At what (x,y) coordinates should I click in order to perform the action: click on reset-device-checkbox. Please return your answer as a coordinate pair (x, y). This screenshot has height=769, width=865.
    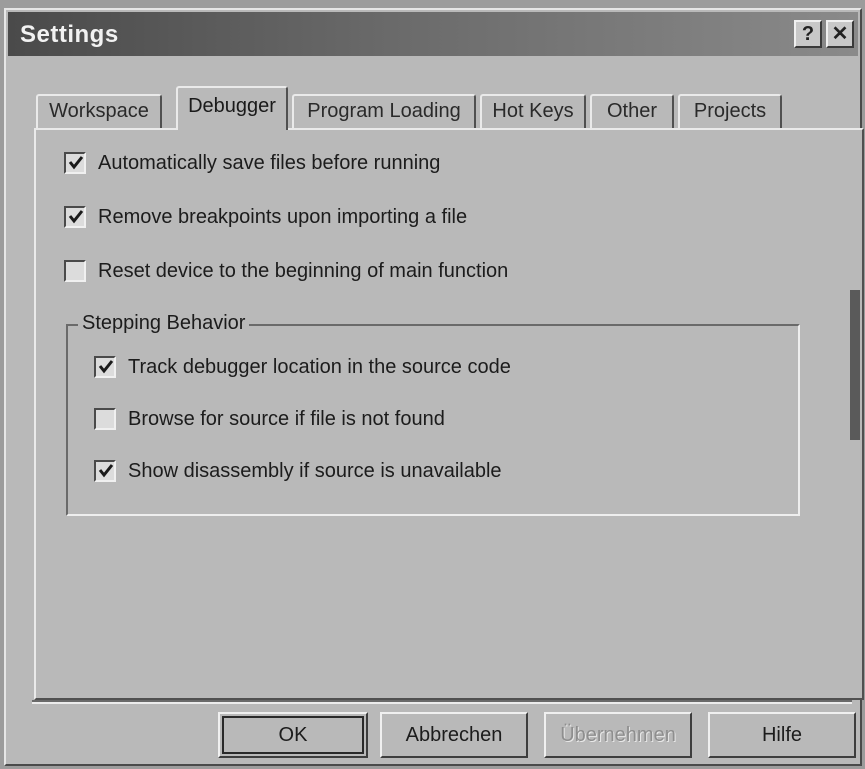
    Looking at the image, I should click on (75, 271).